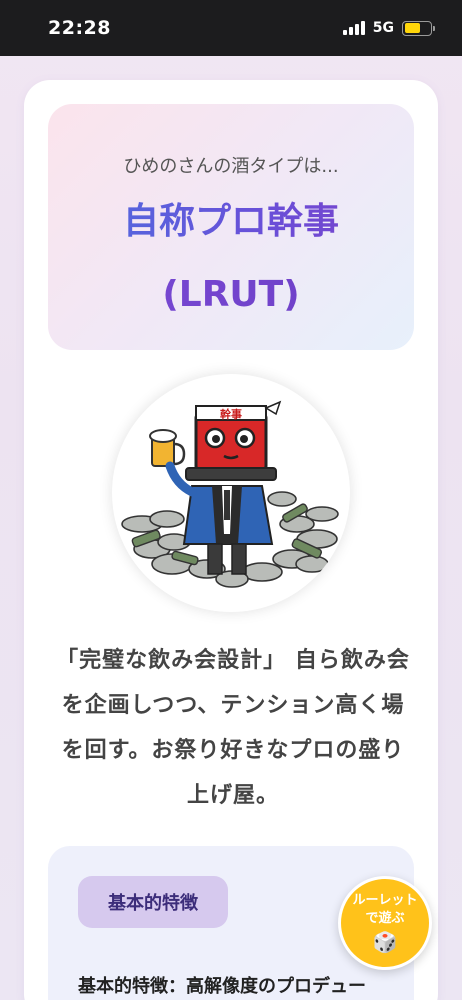 The height and width of the screenshot is (1000, 462). Describe the element at coordinates (353, 28) in the screenshot. I see `signal-icon` at that location.